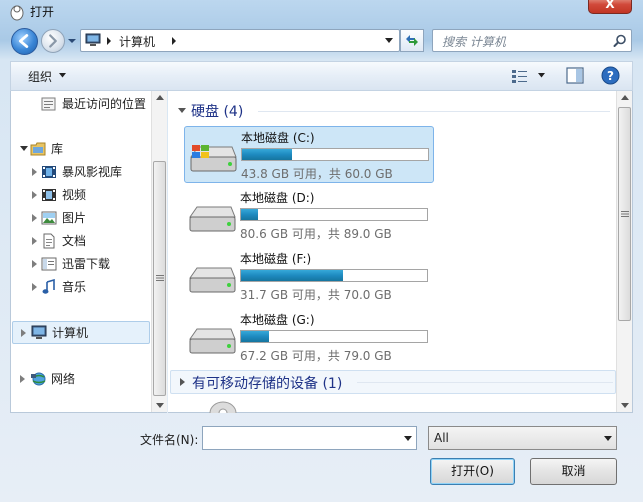 The width and height of the screenshot is (643, 502). I want to click on nav-label: 暴风影视库, so click(92, 172).